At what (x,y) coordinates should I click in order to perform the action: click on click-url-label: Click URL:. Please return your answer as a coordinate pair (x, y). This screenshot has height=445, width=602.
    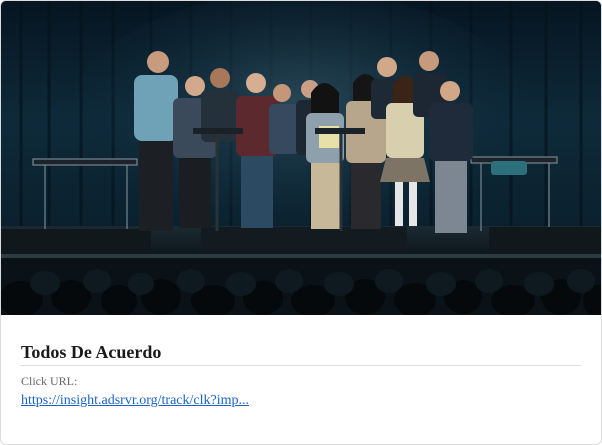
    Looking at the image, I should click on (49, 381).